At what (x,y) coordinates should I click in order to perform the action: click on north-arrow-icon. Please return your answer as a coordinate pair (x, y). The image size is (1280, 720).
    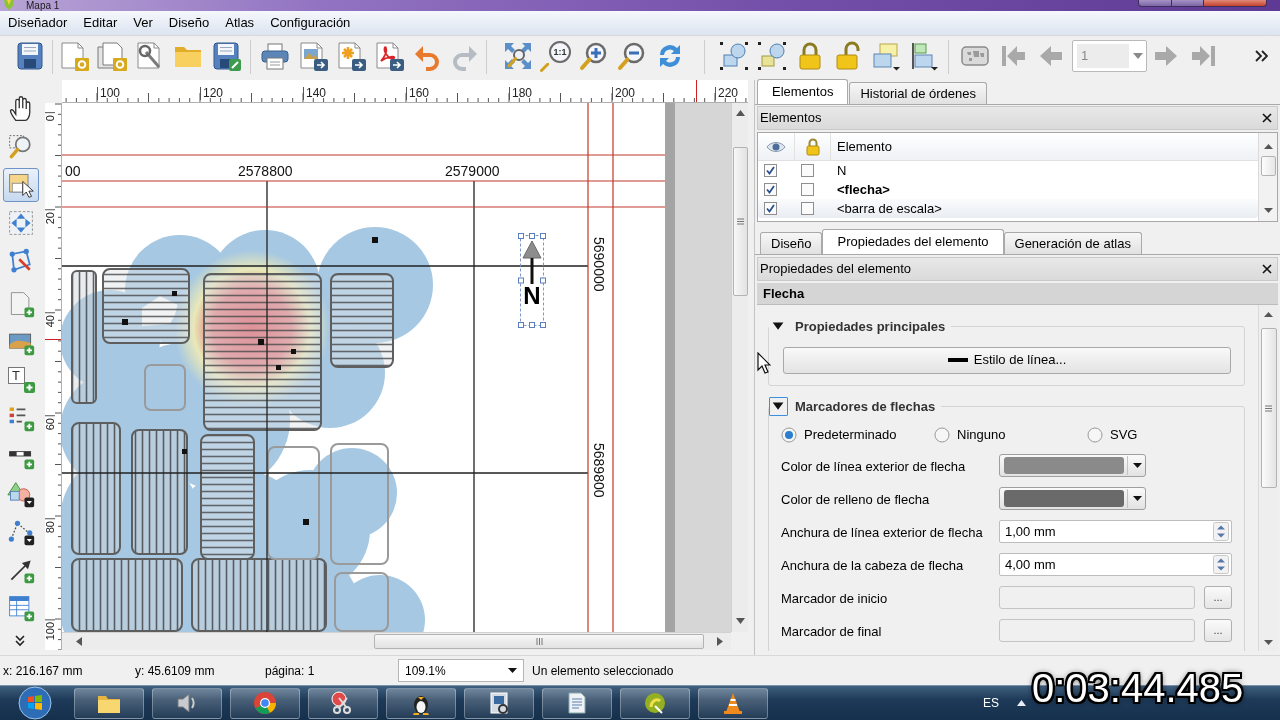
    Looking at the image, I should click on (532, 262).